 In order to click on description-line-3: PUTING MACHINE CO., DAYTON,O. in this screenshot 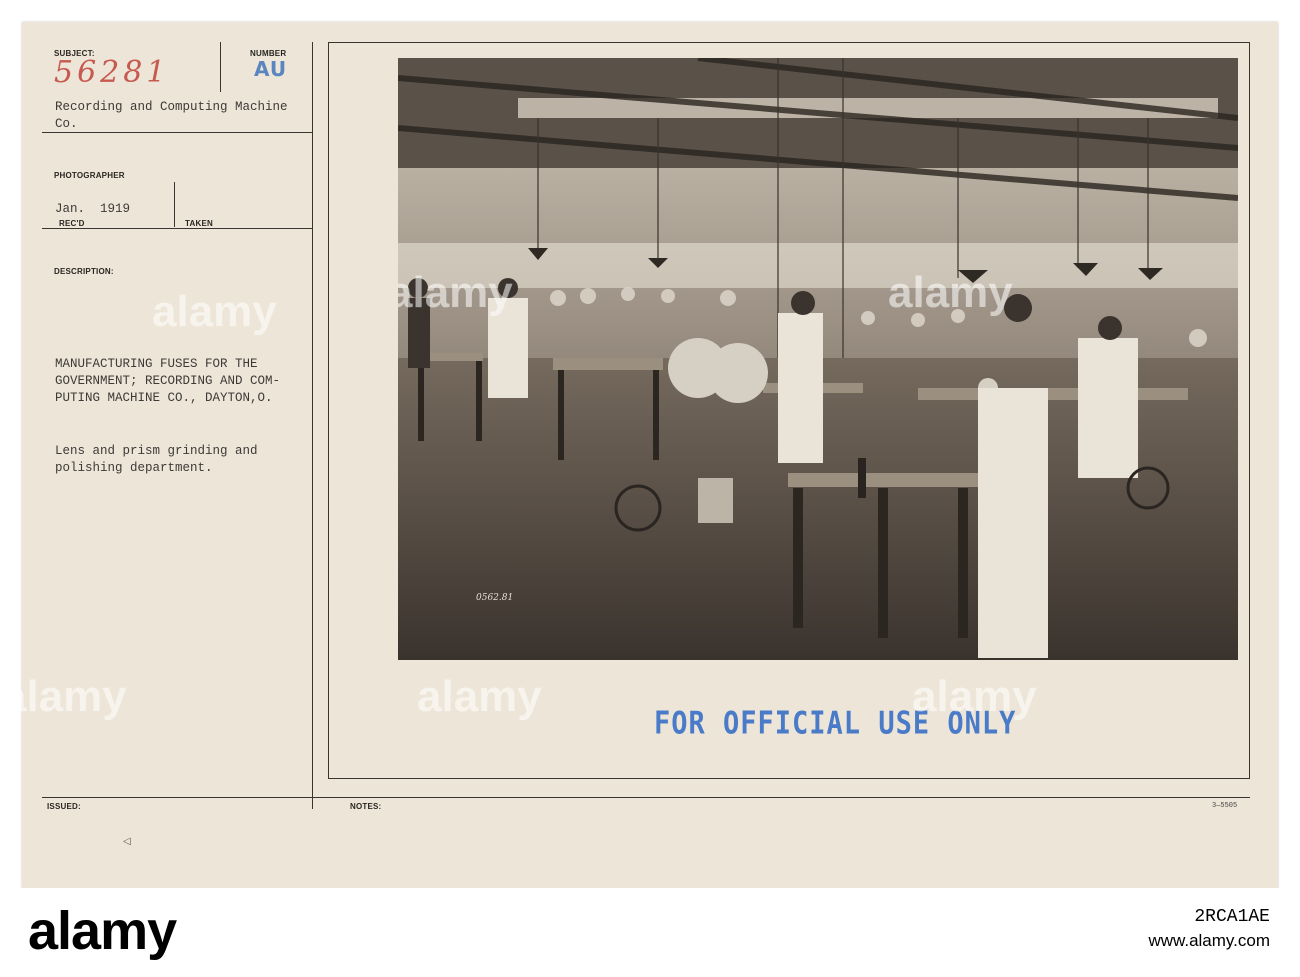, I will do `click(164, 398)`.